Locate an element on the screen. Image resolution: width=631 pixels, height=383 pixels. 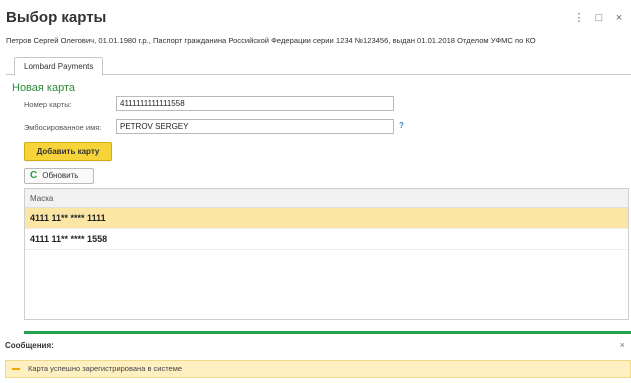
help-icon: ? is located at coordinates (401, 125).